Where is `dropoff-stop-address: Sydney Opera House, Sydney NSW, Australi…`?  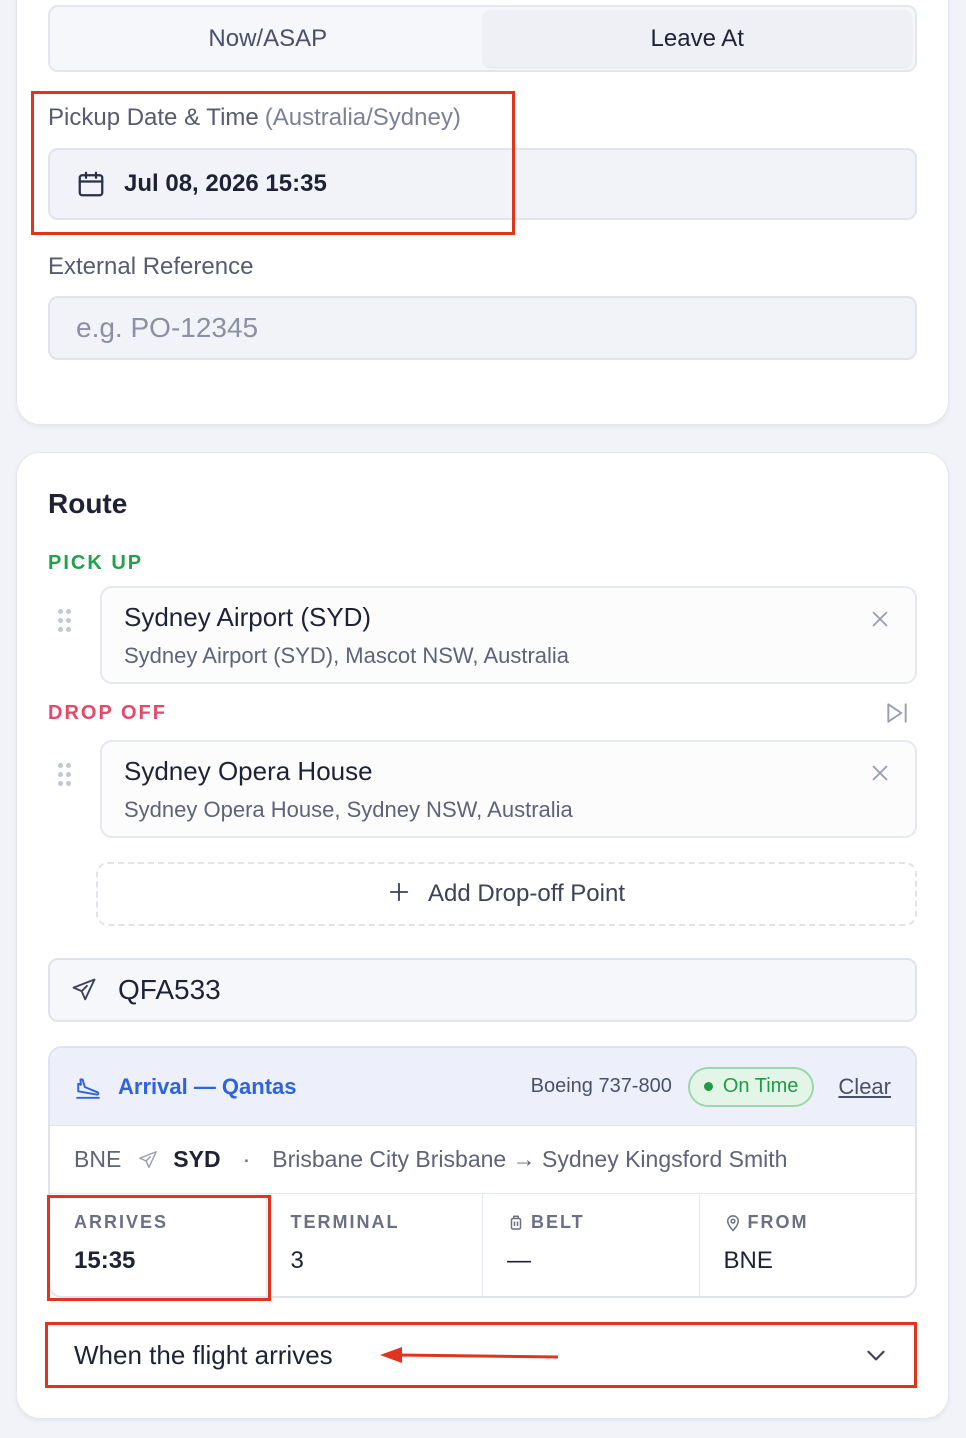
dropoff-stop-address: Sydney Opera House, Sydney NSW, Australi… is located at coordinates (348, 809).